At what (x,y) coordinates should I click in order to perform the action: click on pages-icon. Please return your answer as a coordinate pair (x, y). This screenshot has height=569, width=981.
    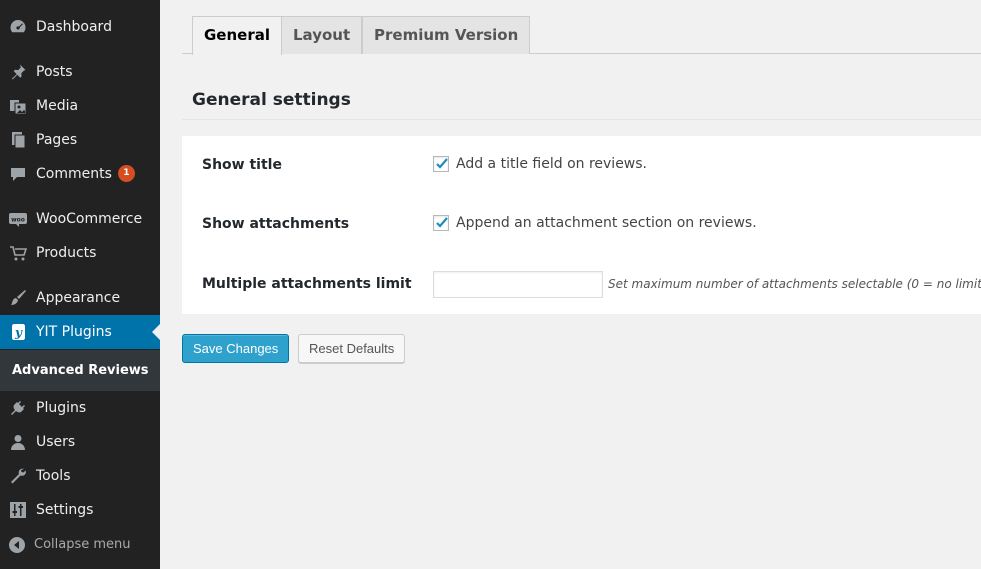
    Looking at the image, I should click on (18, 140).